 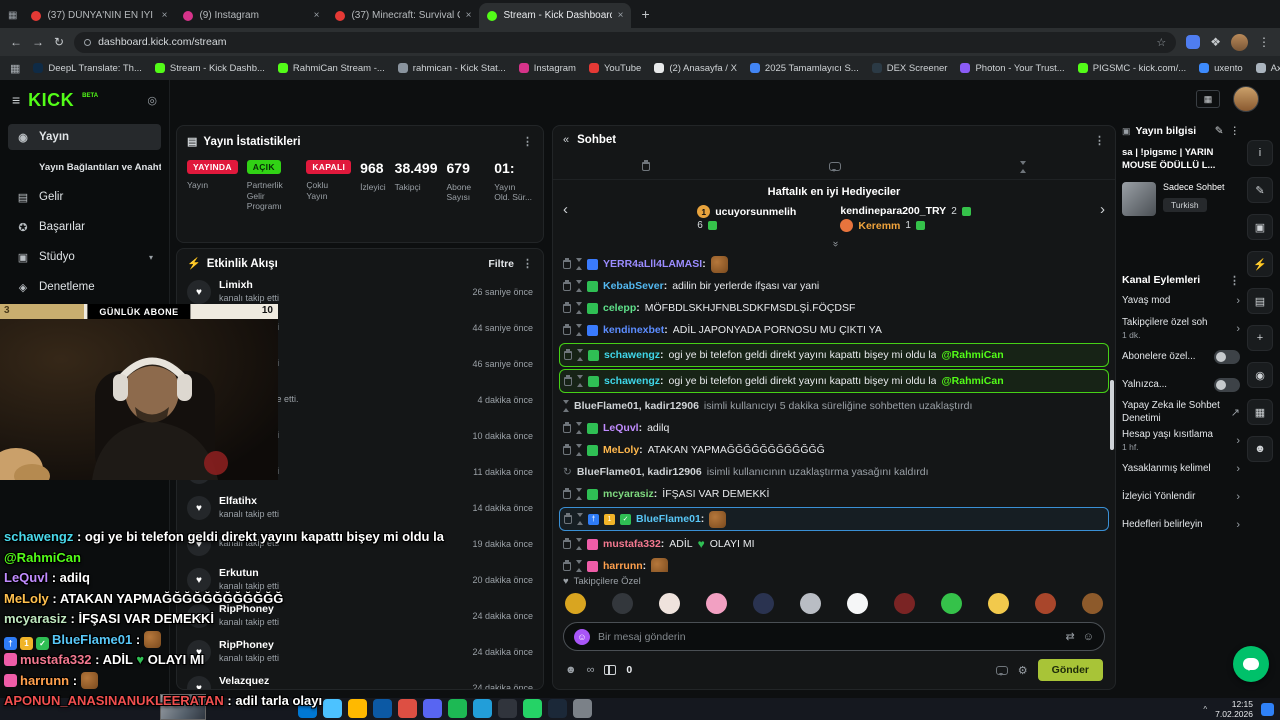 What do you see at coordinates (510, 264) in the screenshot?
I see `activity-filter-button: Filtre ⋮` at bounding box center [510, 264].